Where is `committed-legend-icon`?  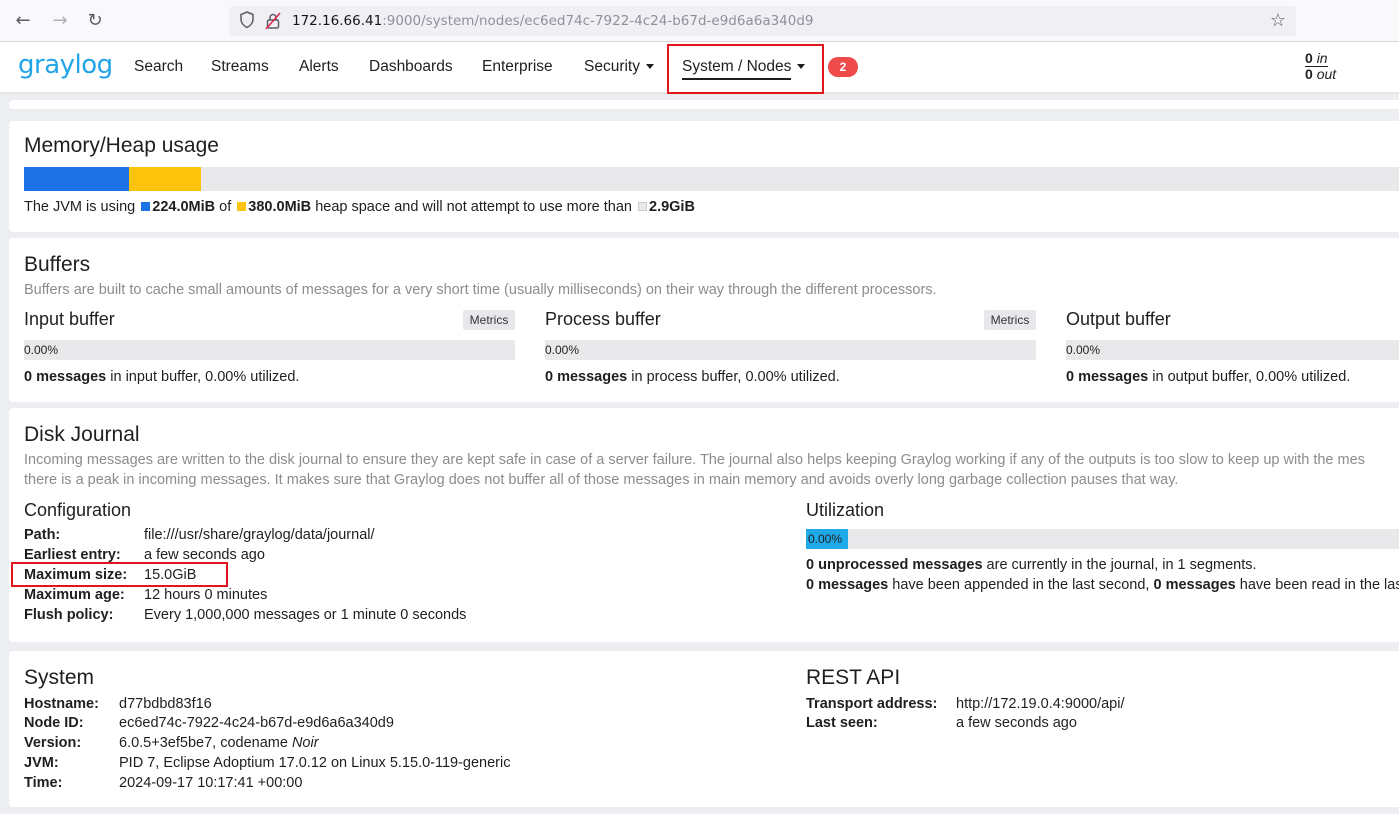 committed-legend-icon is located at coordinates (242, 206).